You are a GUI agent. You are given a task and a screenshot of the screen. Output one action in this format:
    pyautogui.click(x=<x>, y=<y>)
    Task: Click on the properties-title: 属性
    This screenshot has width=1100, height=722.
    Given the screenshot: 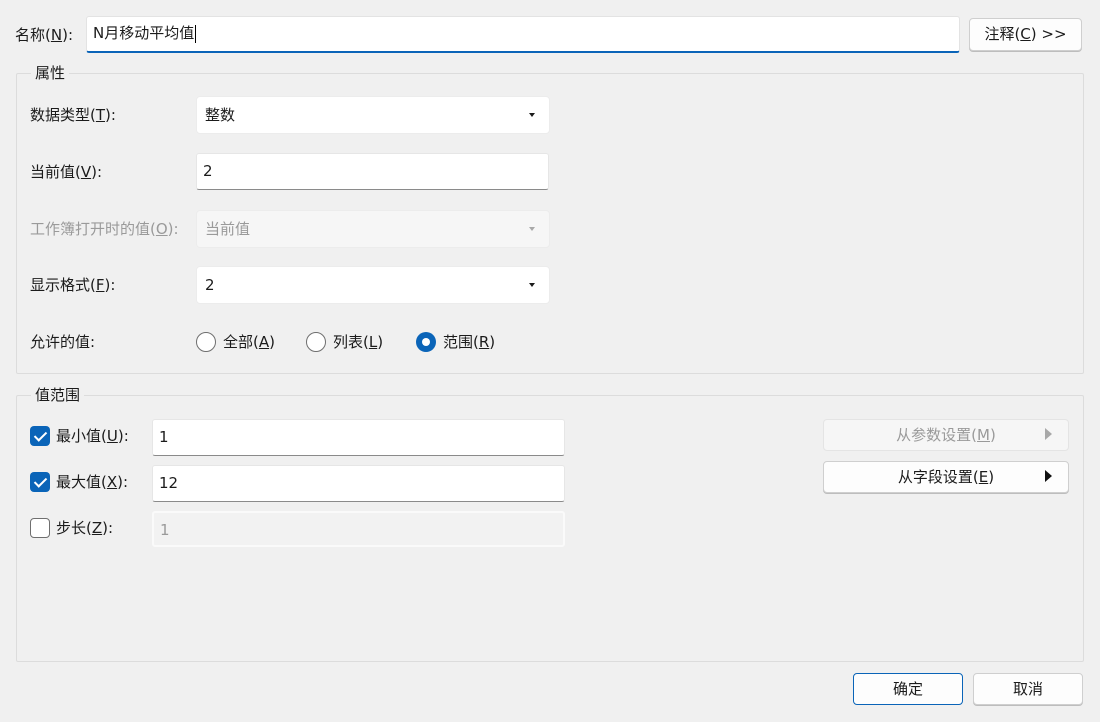 What is the action you would take?
    pyautogui.click(x=50, y=73)
    